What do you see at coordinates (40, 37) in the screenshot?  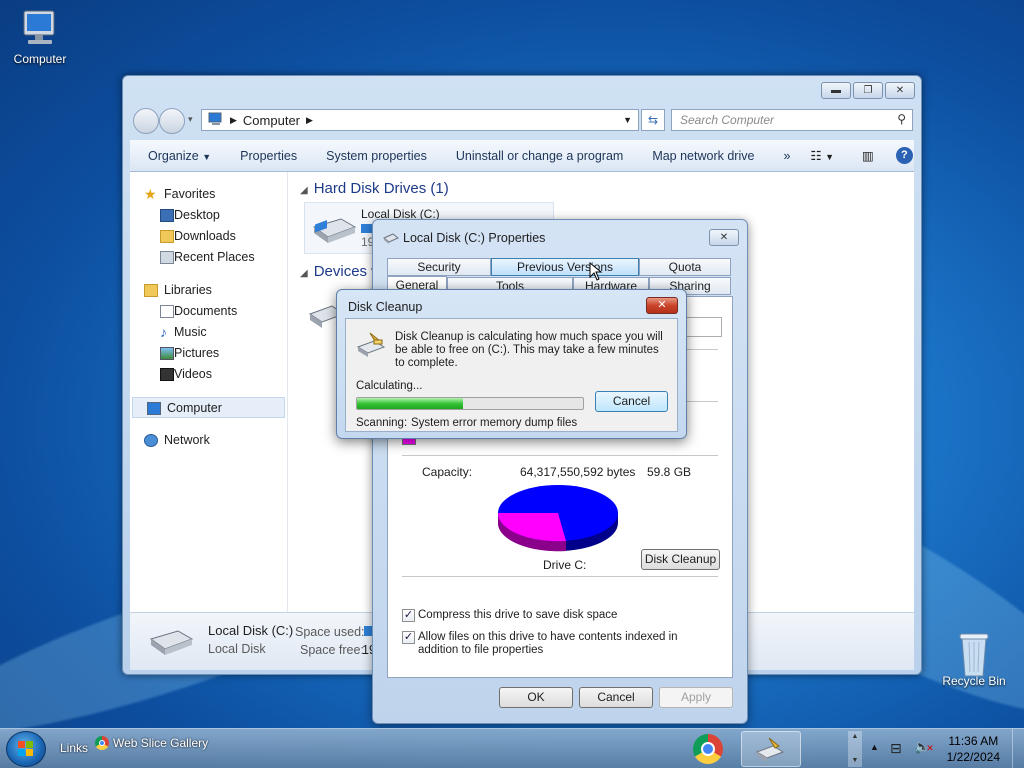 I see `desktop-icon-computer: Computer` at bounding box center [40, 37].